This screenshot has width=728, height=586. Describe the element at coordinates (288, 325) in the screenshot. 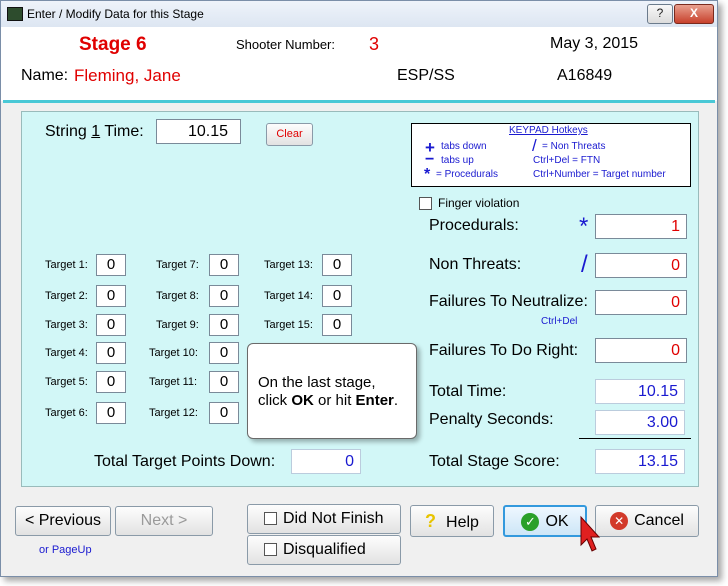

I see `target-15-label: Target 15:` at that location.